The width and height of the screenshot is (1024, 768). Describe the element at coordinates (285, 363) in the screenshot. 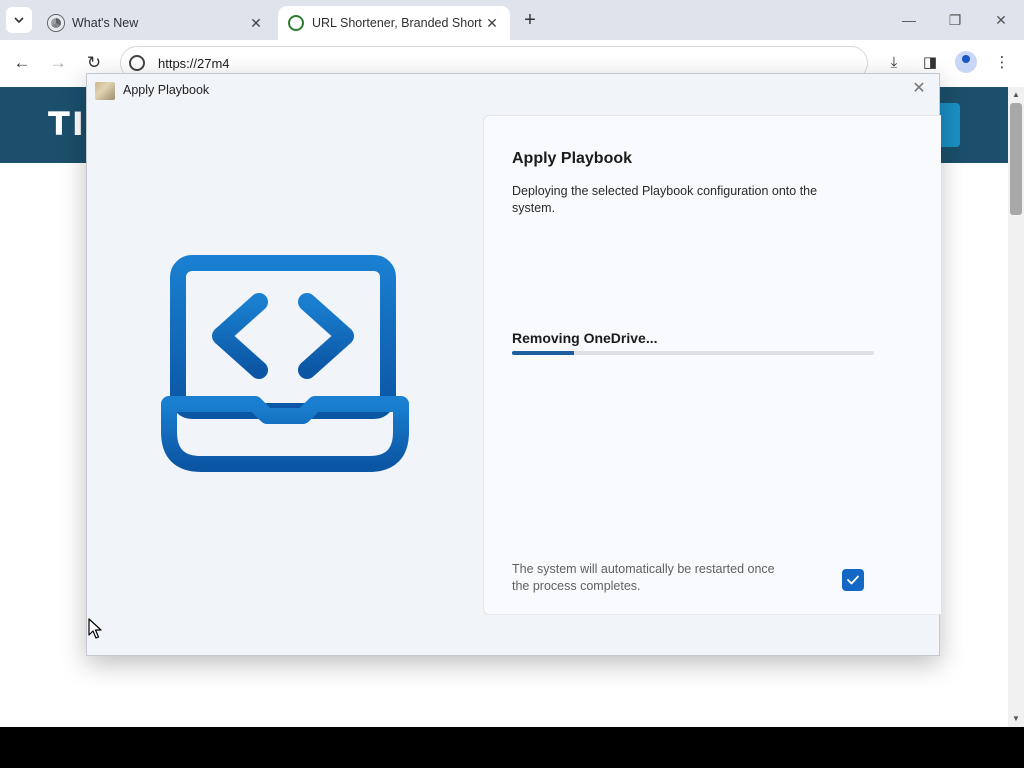

I see `laptop-code-icon` at that location.